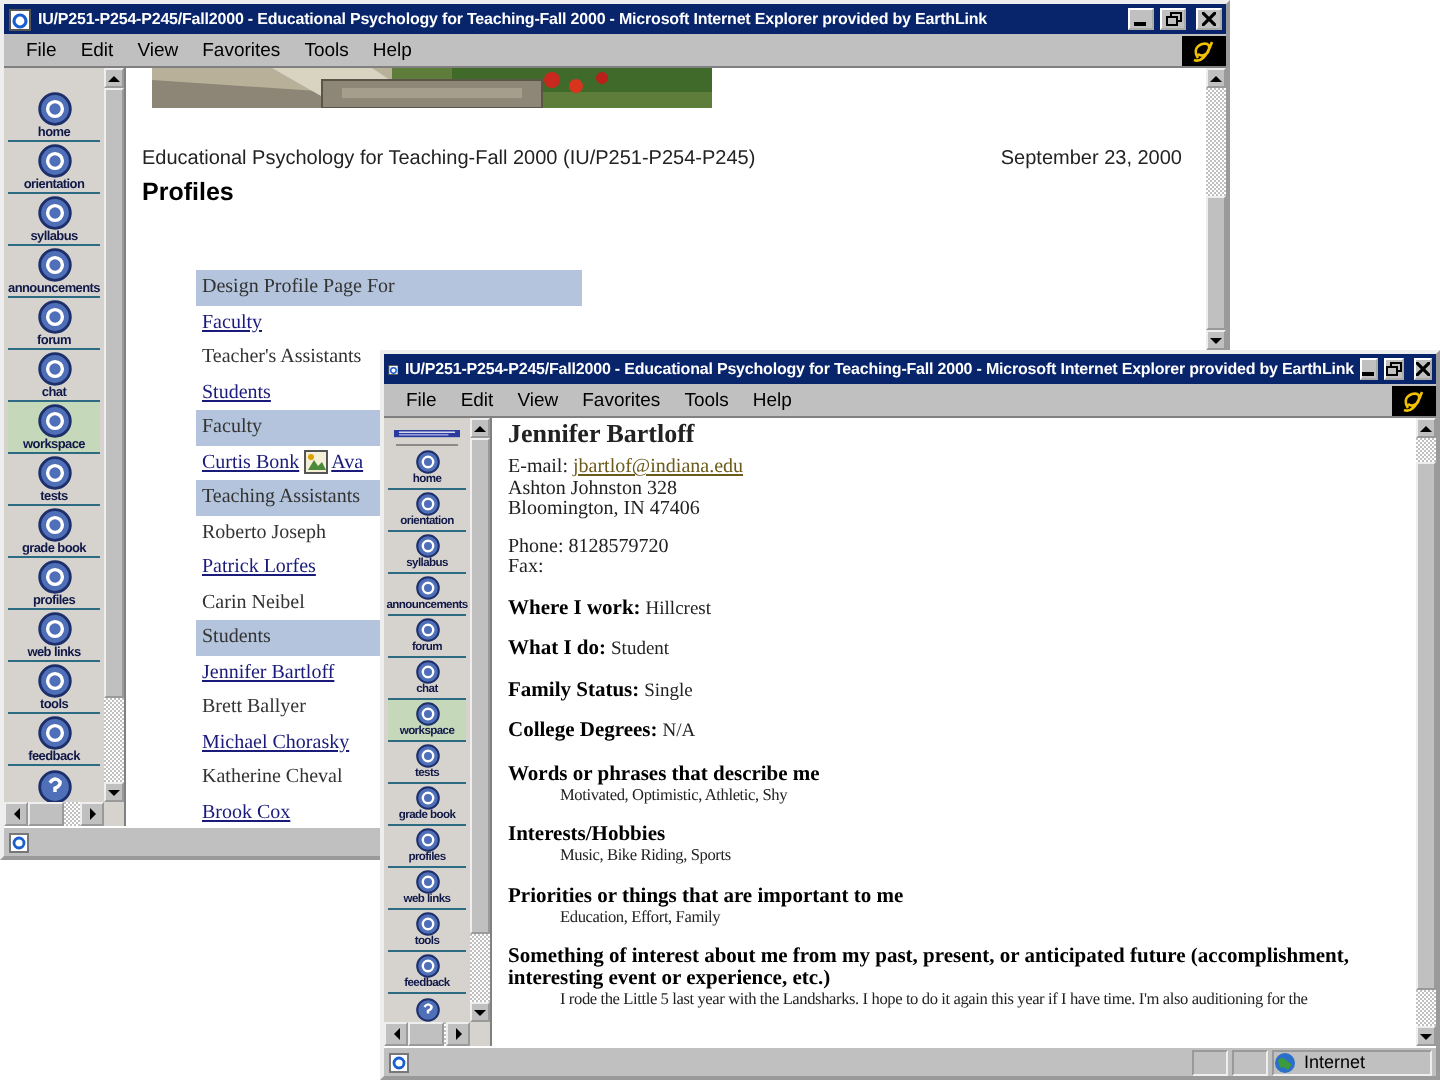  What do you see at coordinates (268, 672) in the screenshot?
I see `profile-link: Jennifer Bartloff` at bounding box center [268, 672].